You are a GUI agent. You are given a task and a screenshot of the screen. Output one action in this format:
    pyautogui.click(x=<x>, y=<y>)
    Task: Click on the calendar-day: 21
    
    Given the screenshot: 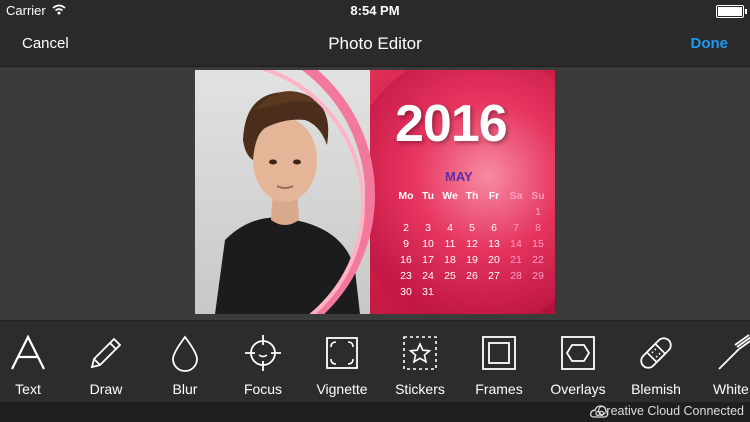 What is the action you would take?
    pyautogui.click(x=516, y=260)
    